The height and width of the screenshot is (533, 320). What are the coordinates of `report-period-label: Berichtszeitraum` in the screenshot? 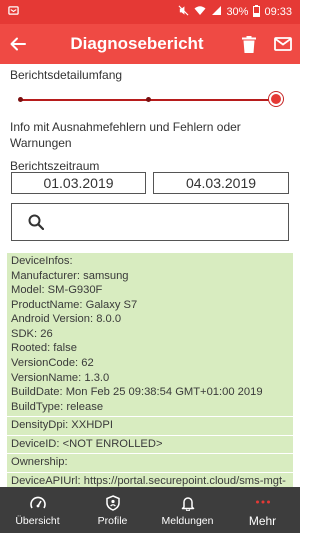 It's located at (55, 166).